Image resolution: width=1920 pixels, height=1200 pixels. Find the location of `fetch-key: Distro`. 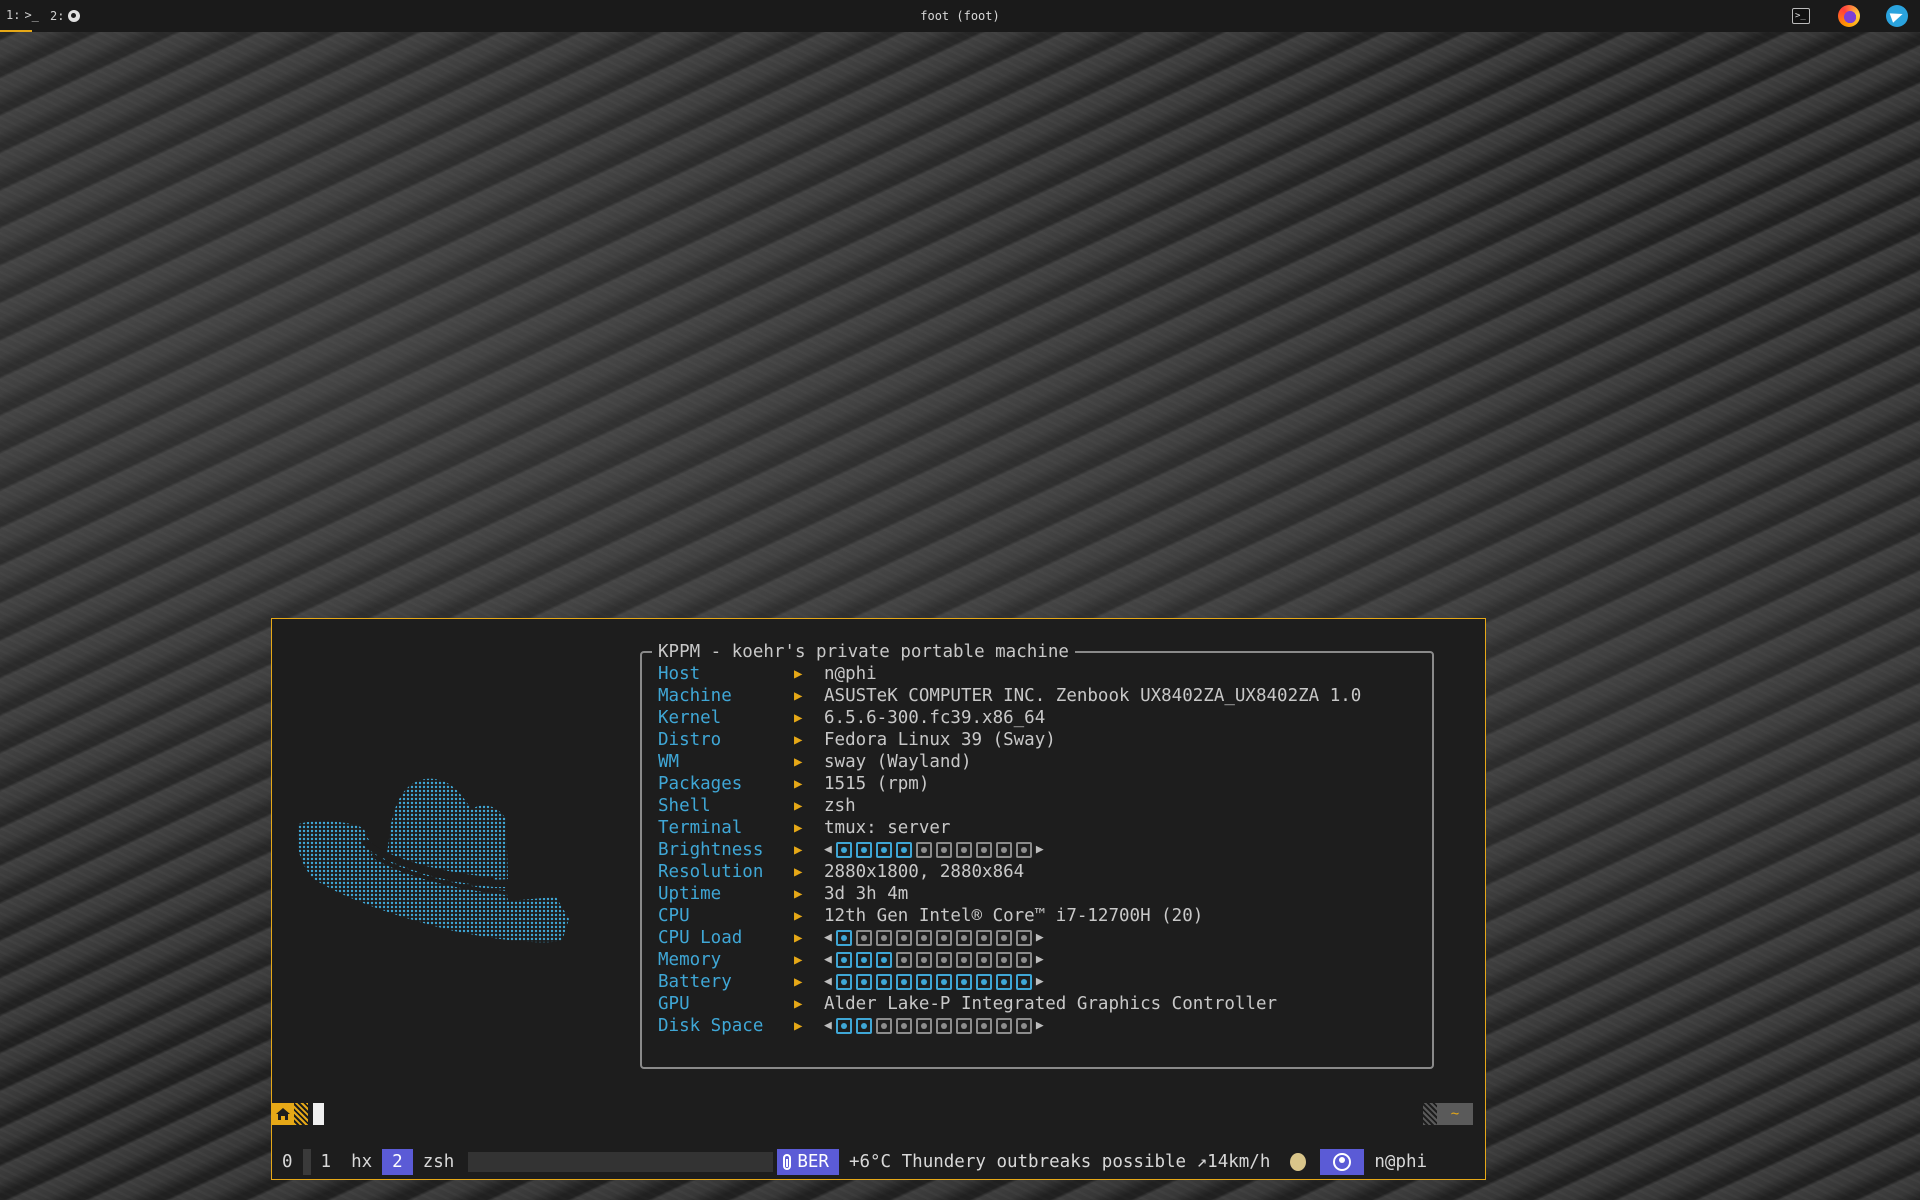

fetch-key: Distro is located at coordinates (690, 740).